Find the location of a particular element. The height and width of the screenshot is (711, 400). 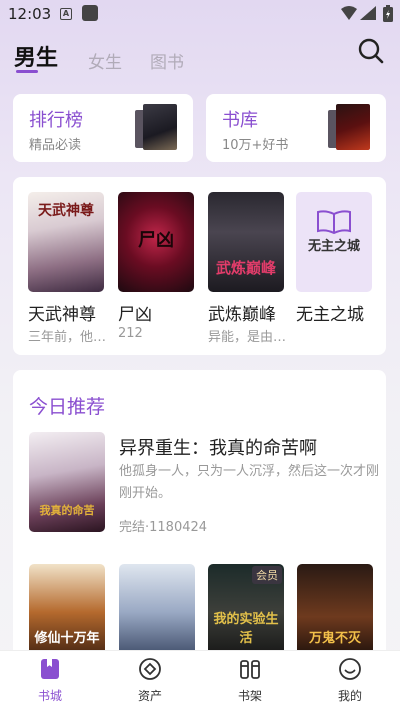

notification-square-icon is located at coordinates (90, 13).